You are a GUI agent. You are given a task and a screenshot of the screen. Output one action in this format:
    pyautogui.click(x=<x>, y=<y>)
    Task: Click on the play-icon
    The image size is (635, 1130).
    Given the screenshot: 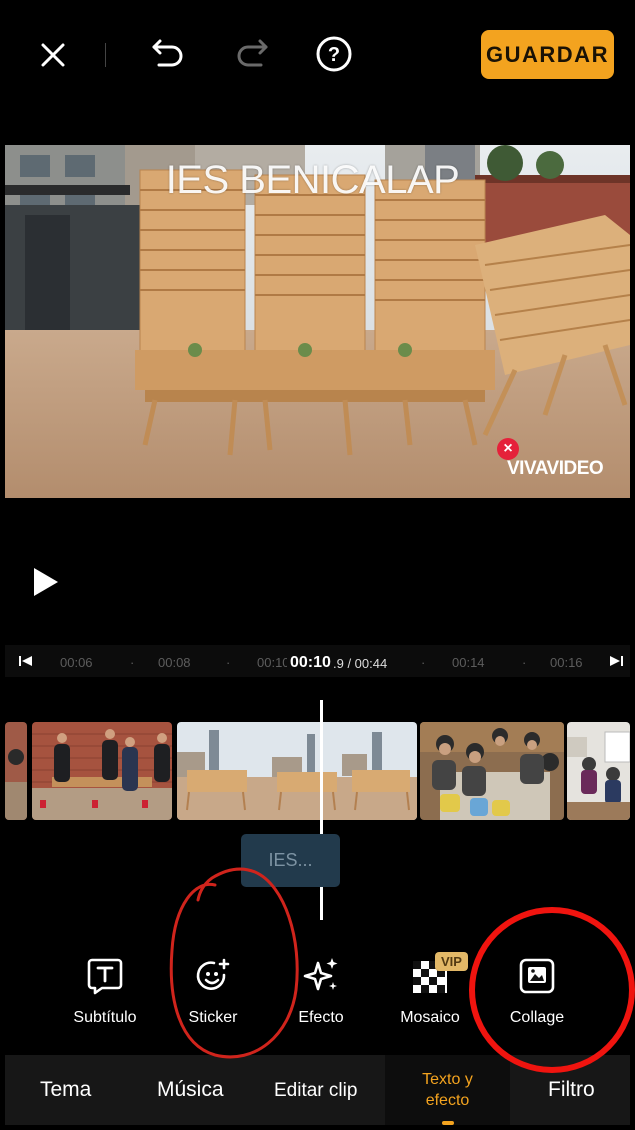 What is the action you would take?
    pyautogui.click(x=46, y=584)
    